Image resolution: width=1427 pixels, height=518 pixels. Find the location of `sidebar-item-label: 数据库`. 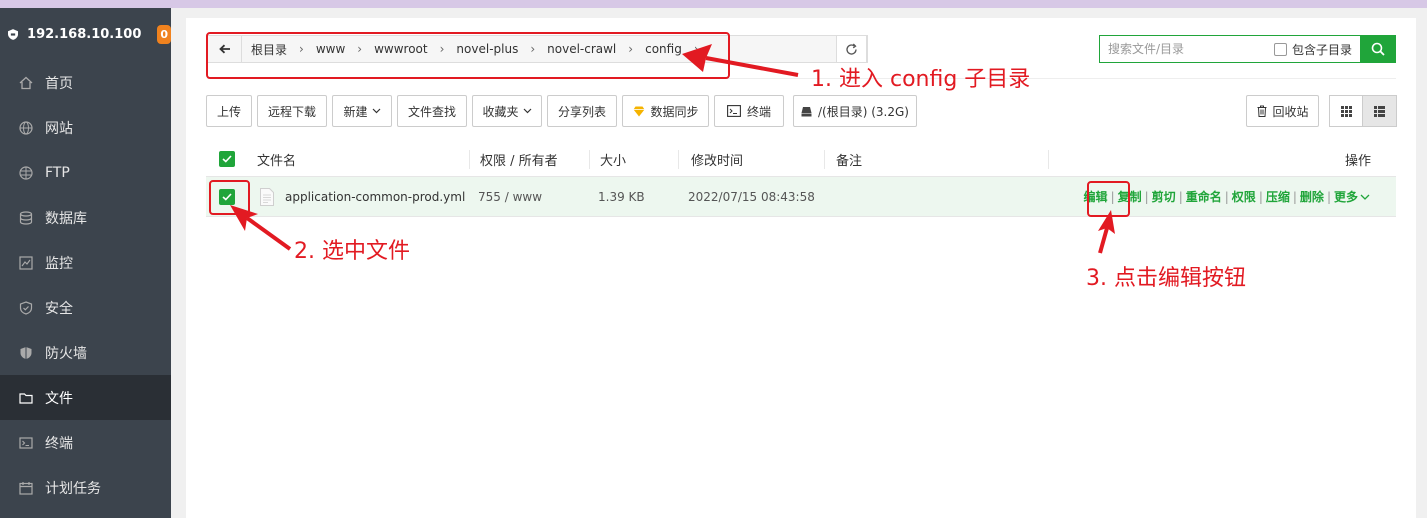

sidebar-item-label: 数据库 is located at coordinates (66, 218).